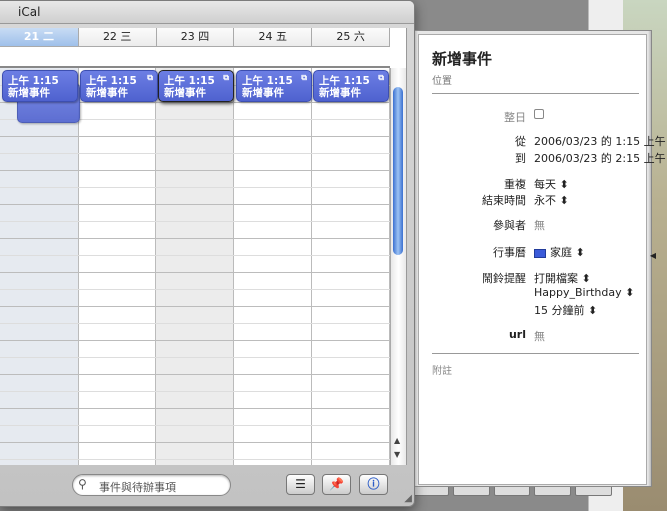  What do you see at coordinates (442, 369) in the screenshot?
I see `notes-field: 附註` at bounding box center [442, 369].